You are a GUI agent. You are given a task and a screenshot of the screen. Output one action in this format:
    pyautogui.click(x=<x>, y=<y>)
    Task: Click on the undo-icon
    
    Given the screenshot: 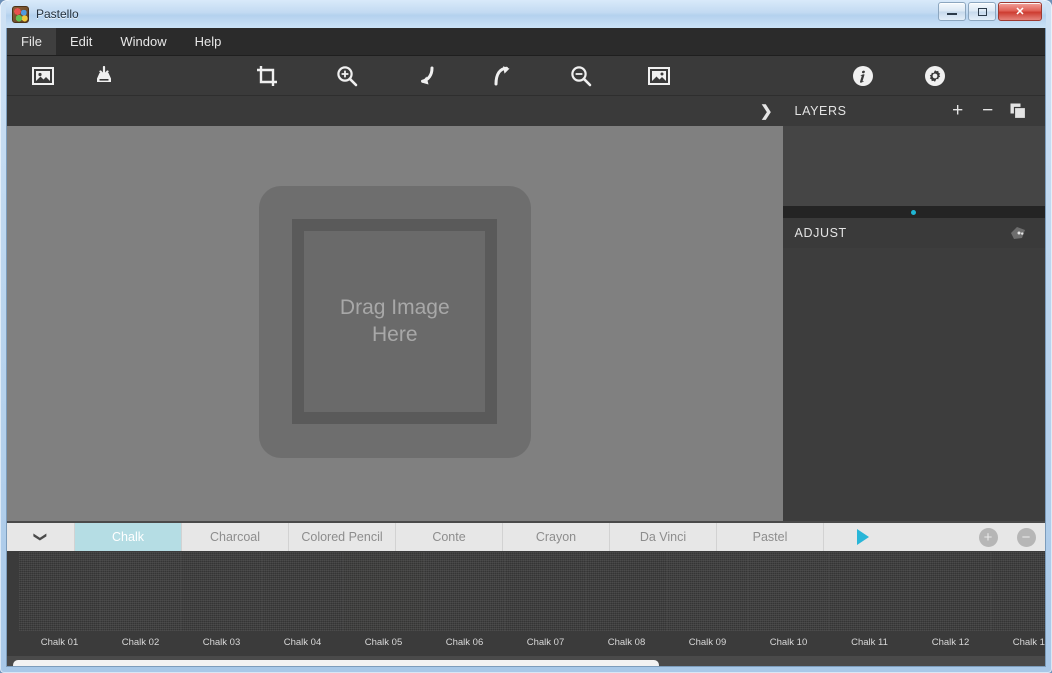 What is the action you would take?
    pyautogui.click(x=425, y=76)
    